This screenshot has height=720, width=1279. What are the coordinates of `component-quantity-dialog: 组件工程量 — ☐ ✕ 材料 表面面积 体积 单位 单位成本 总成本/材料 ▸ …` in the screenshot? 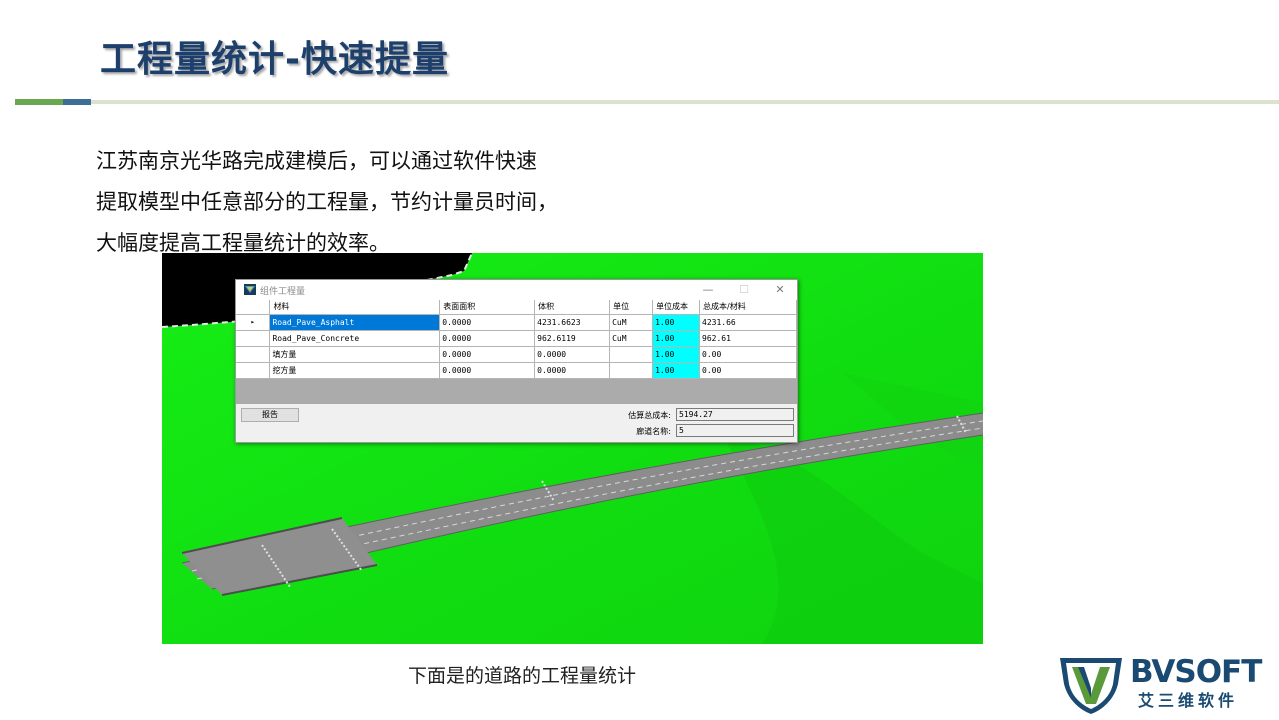 It's located at (516, 361).